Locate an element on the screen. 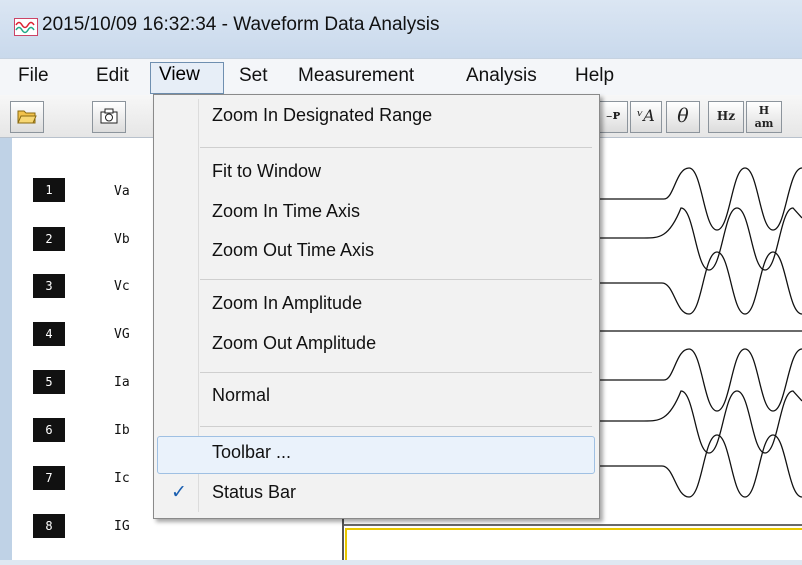 This screenshot has width=802, height=565. menu-item-status-bar: Status Bar is located at coordinates (254, 492).